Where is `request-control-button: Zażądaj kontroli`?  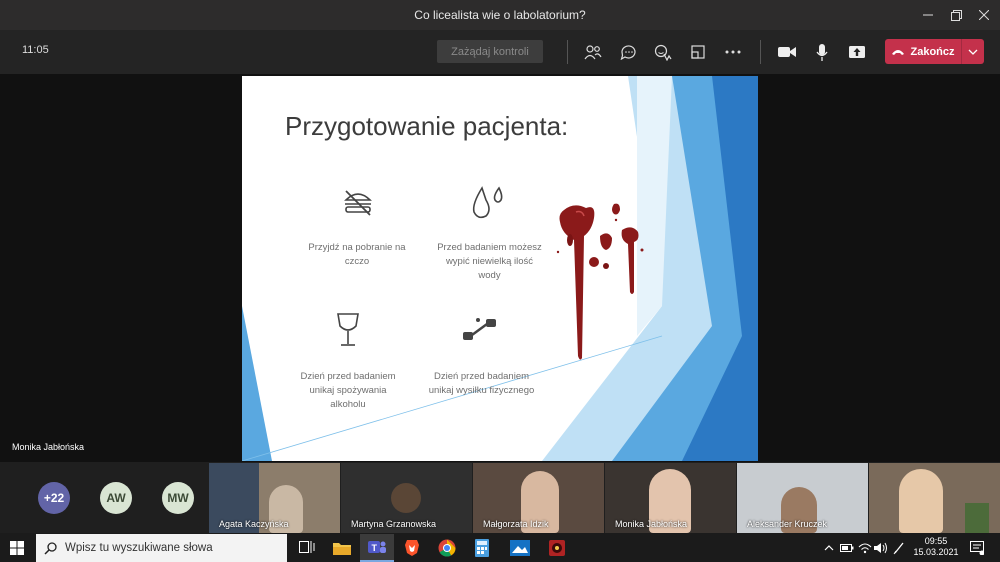 request-control-button: Zażądaj kontroli is located at coordinates (490, 51).